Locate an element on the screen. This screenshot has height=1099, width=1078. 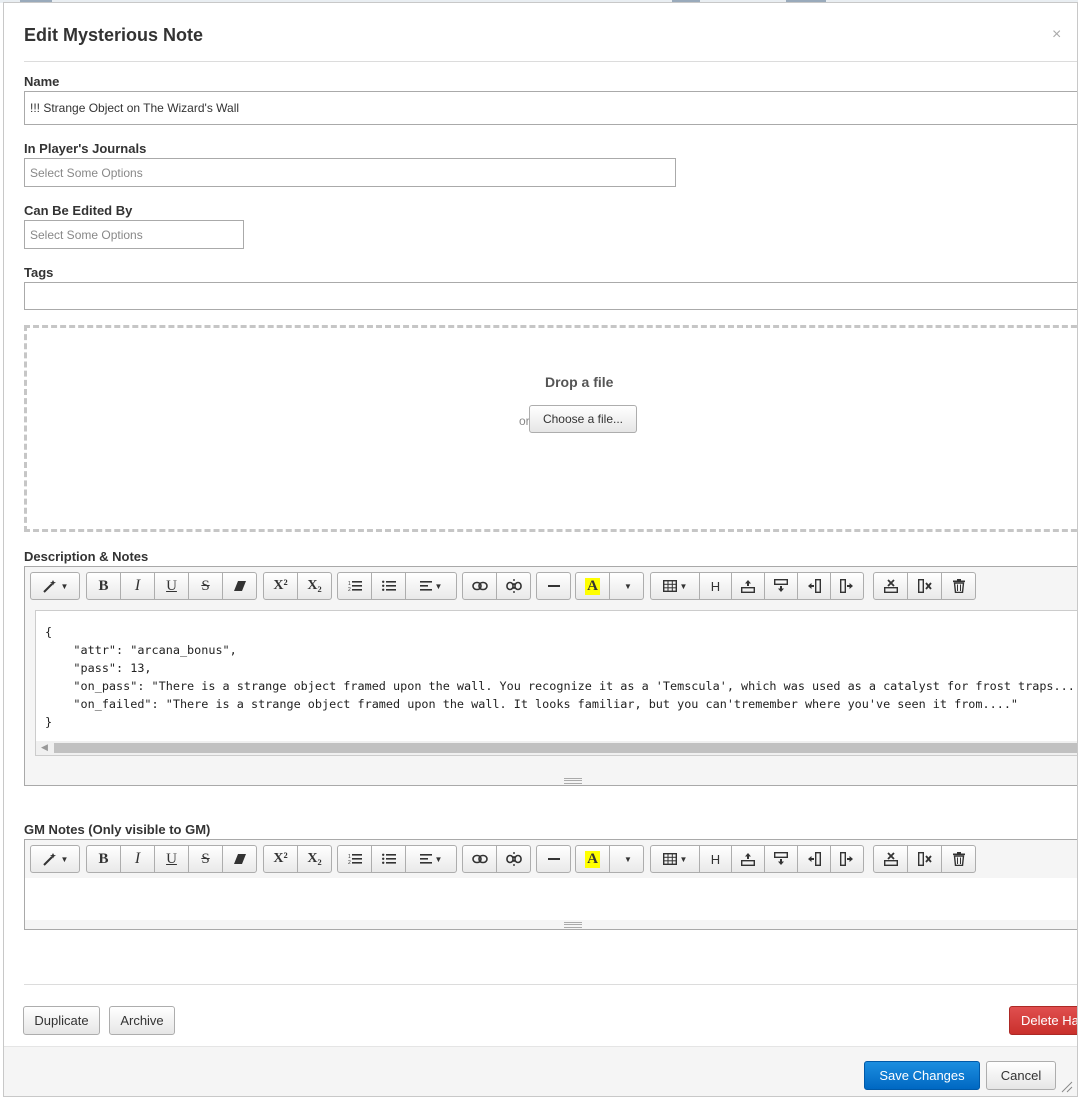
save-changes-button: Save Changes is located at coordinates (922, 1075).